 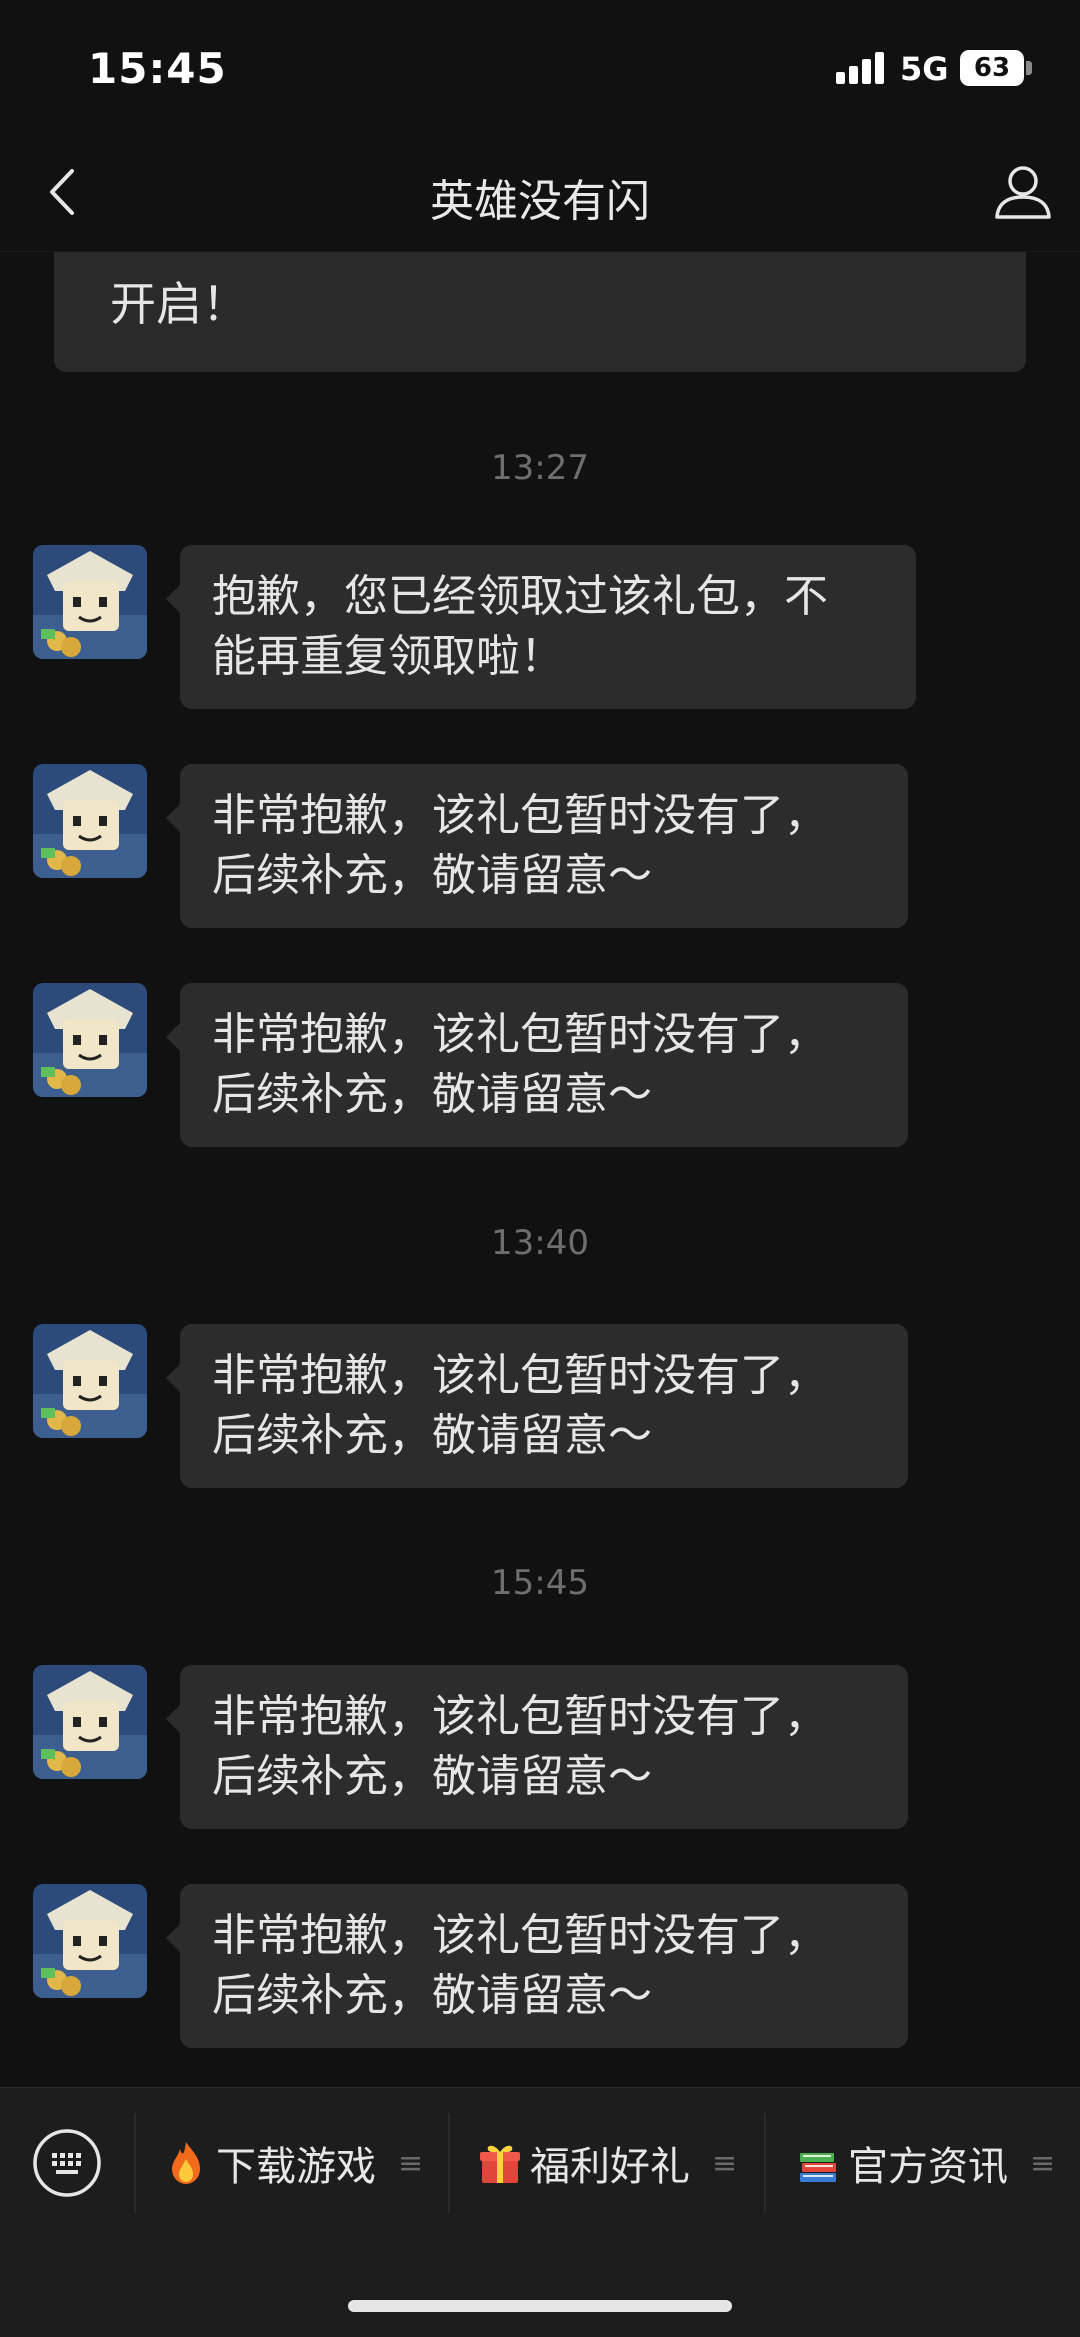 I want to click on menu-item-welfare-gifts: 福利好礼 ≡, so click(x=606, y=2163).